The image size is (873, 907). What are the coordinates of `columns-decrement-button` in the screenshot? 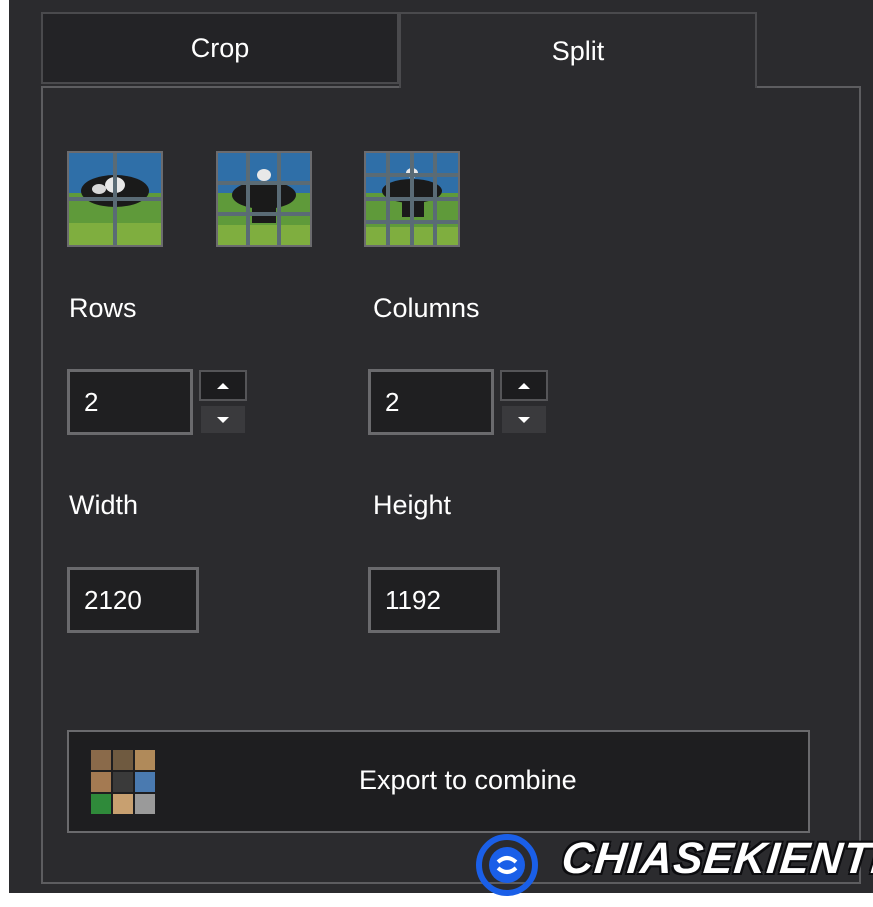 It's located at (524, 419).